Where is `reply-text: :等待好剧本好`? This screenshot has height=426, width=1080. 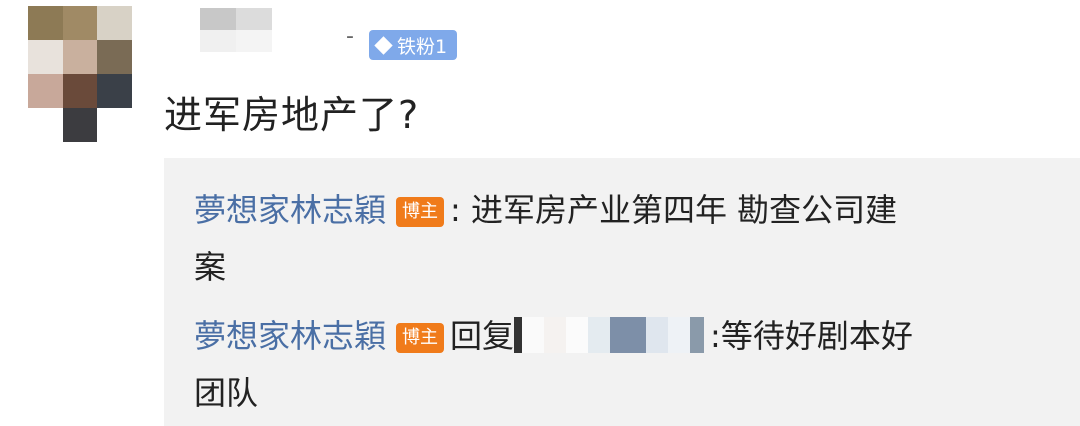 reply-text: :等待好剧本好 is located at coordinates (811, 336).